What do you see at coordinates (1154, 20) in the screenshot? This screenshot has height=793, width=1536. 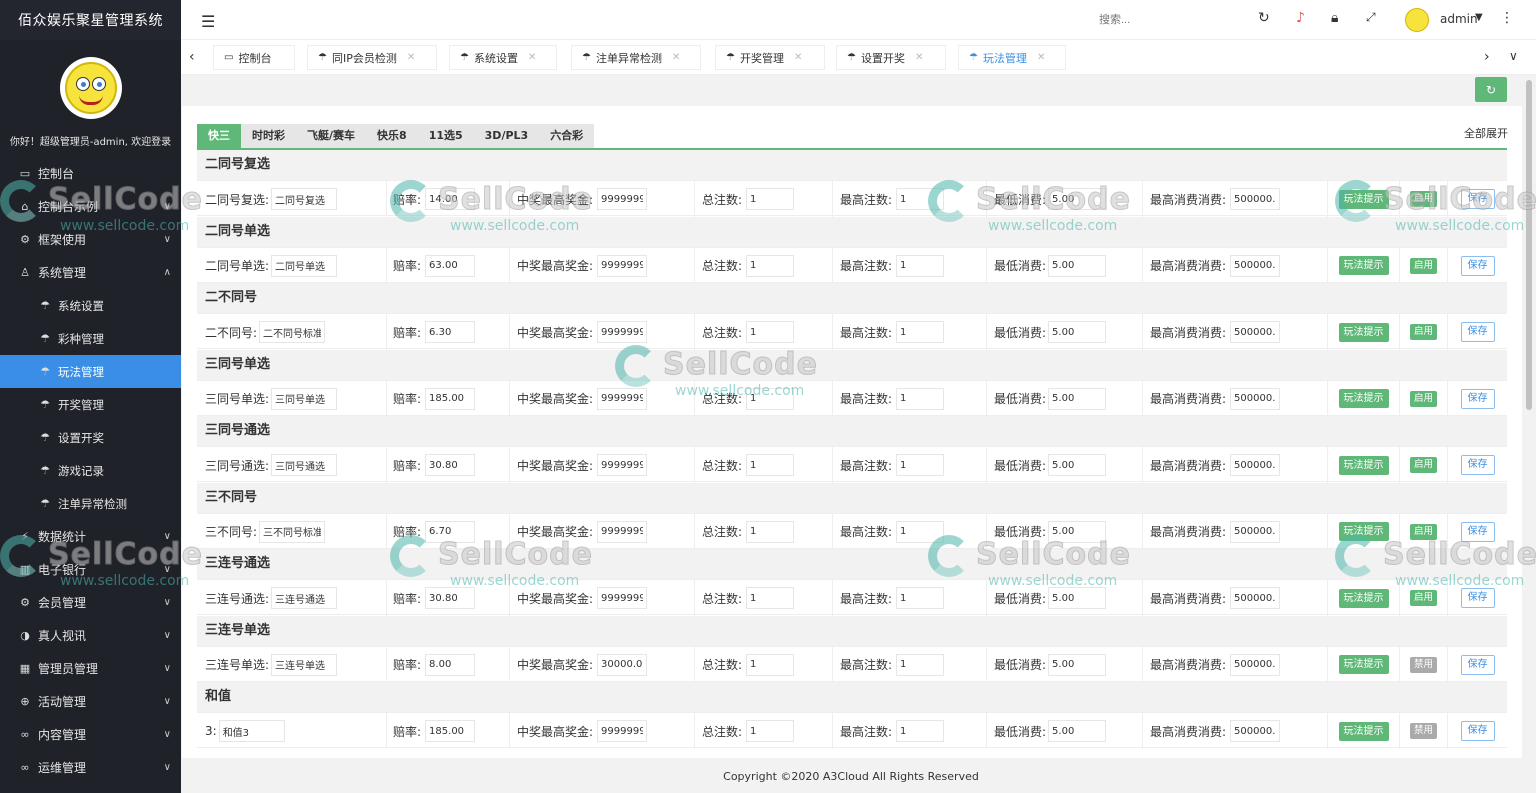 I see `search-input` at bounding box center [1154, 20].